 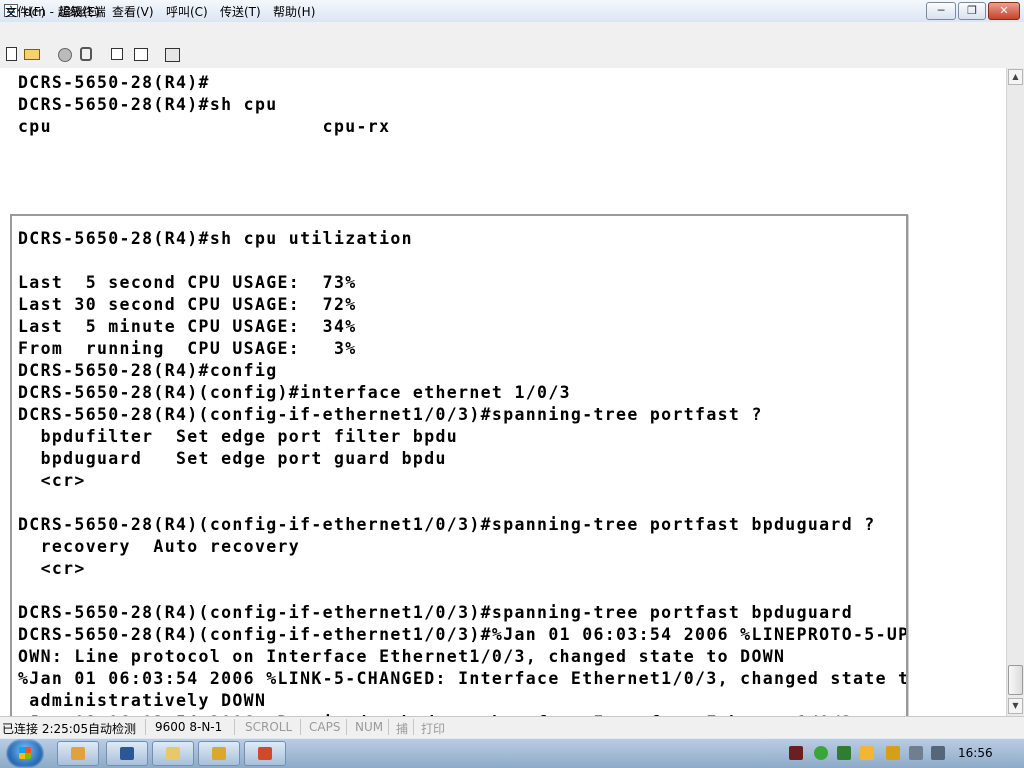 What do you see at coordinates (189, 727) in the screenshot?
I see `status-baud: 9600 8-N-1` at bounding box center [189, 727].